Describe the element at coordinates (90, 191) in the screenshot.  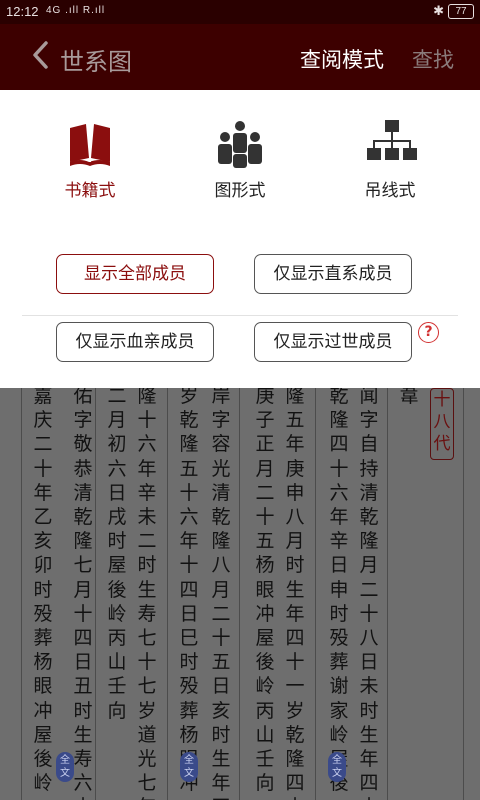
I see `option-label: 书籍式` at that location.